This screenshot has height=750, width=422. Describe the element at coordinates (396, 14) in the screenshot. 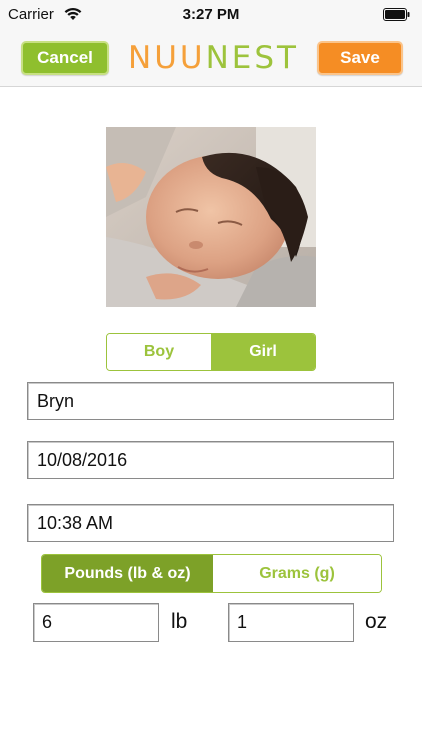

I see `battery-icon` at that location.